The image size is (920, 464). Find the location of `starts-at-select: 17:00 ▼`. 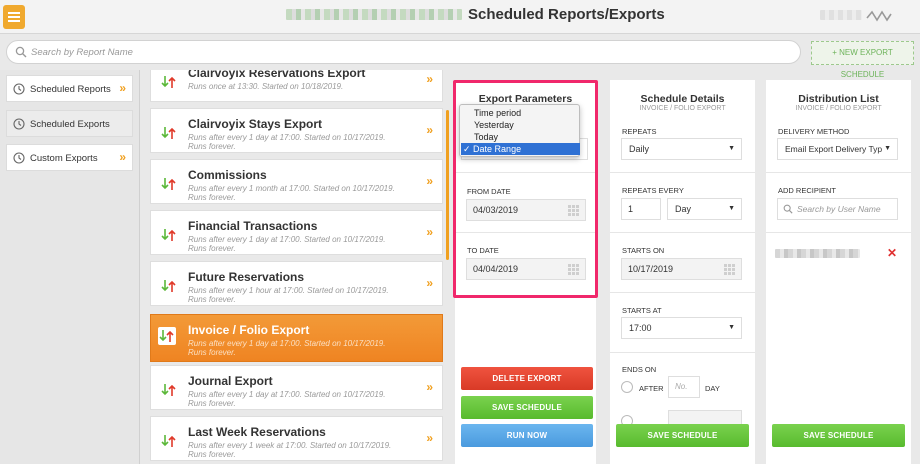

starts-at-select: 17:00 ▼ is located at coordinates (681, 328).